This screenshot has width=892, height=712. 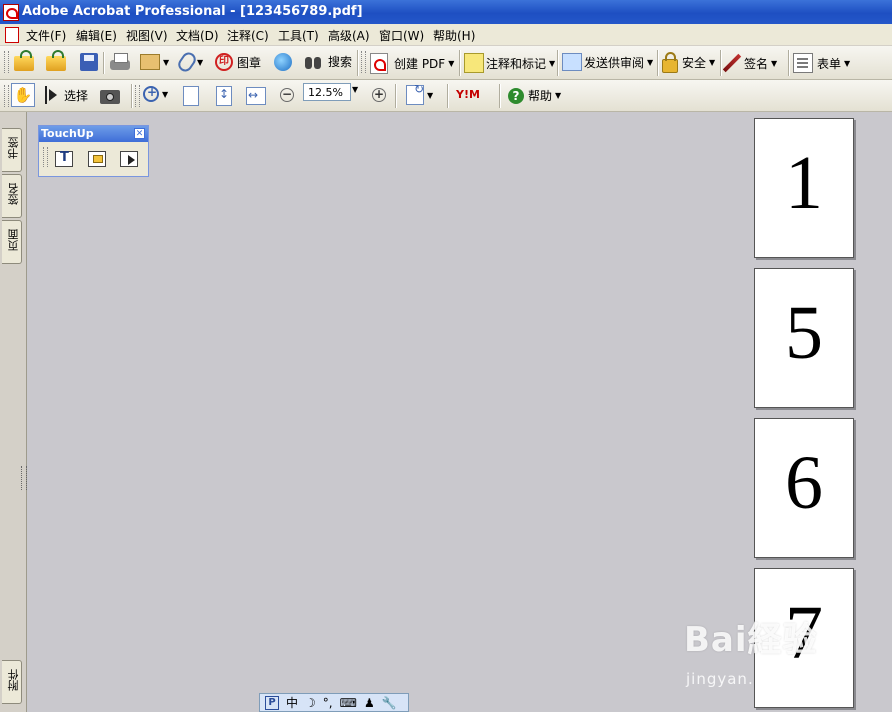 What do you see at coordinates (224, 96) in the screenshot?
I see `fit-page-button` at bounding box center [224, 96].